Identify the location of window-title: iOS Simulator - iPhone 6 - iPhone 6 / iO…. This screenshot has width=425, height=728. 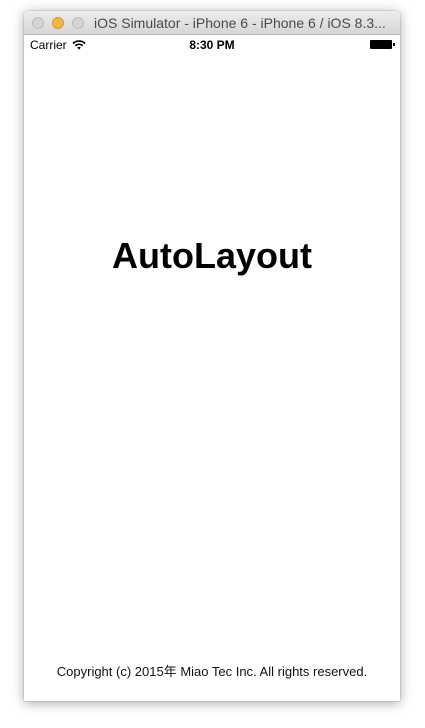
(240, 23).